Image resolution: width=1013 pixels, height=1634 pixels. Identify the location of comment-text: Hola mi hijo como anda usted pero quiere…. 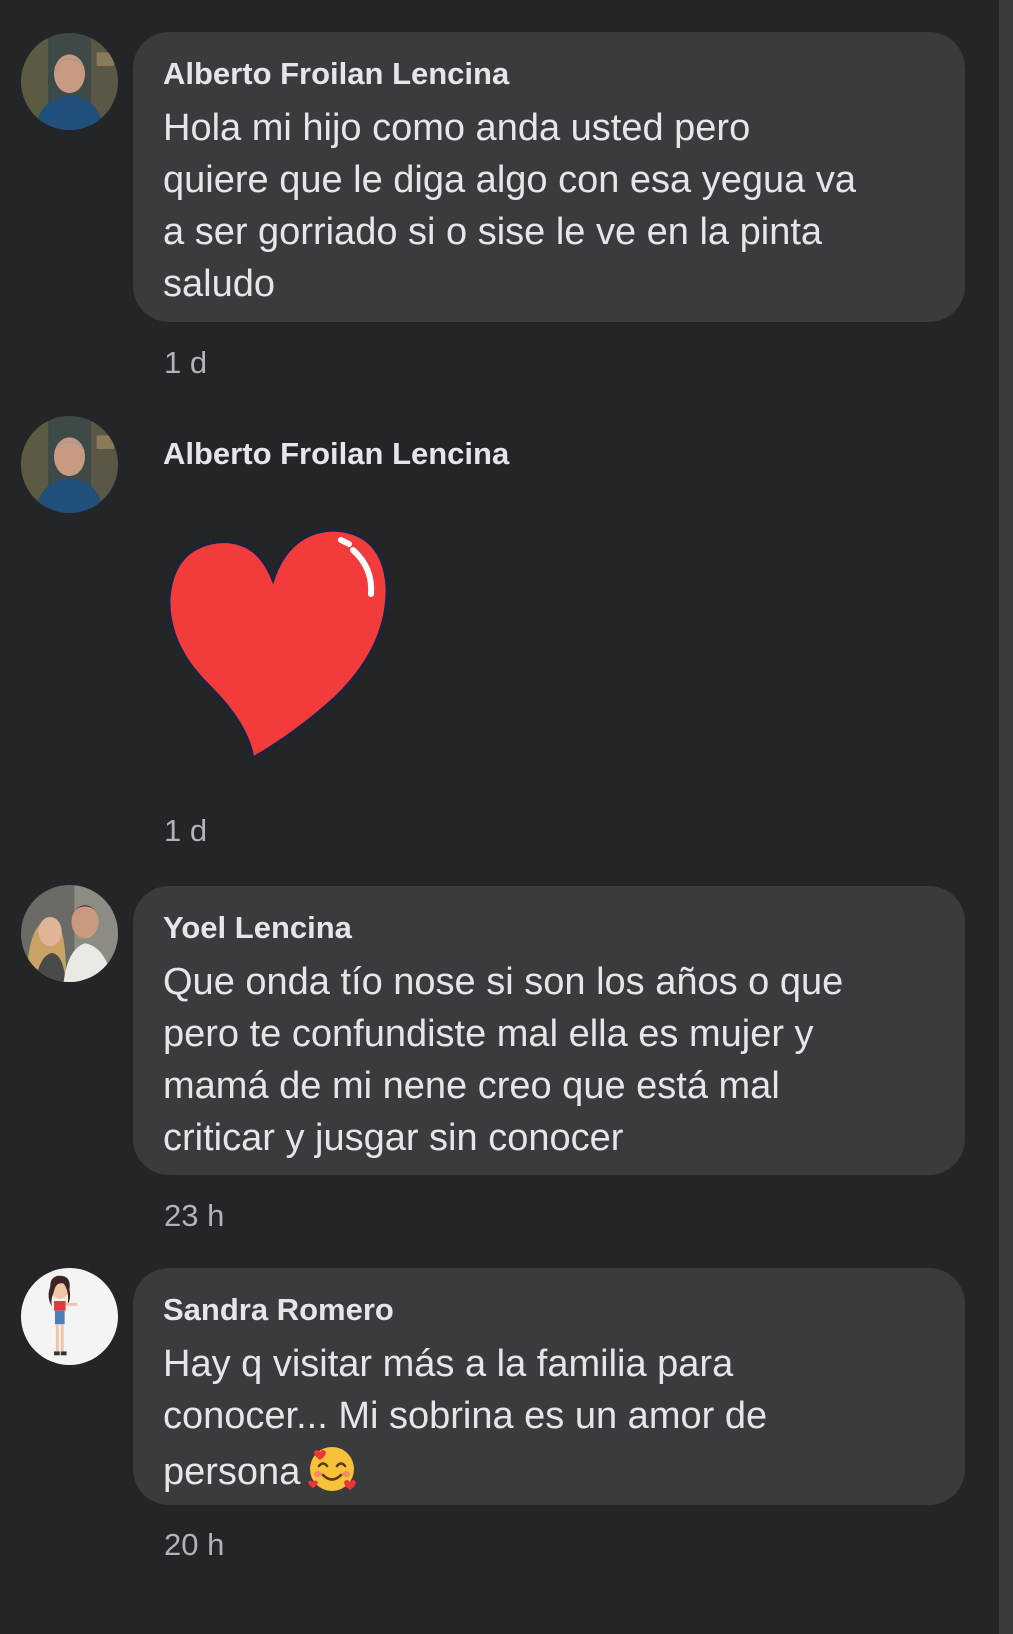
(509, 206).